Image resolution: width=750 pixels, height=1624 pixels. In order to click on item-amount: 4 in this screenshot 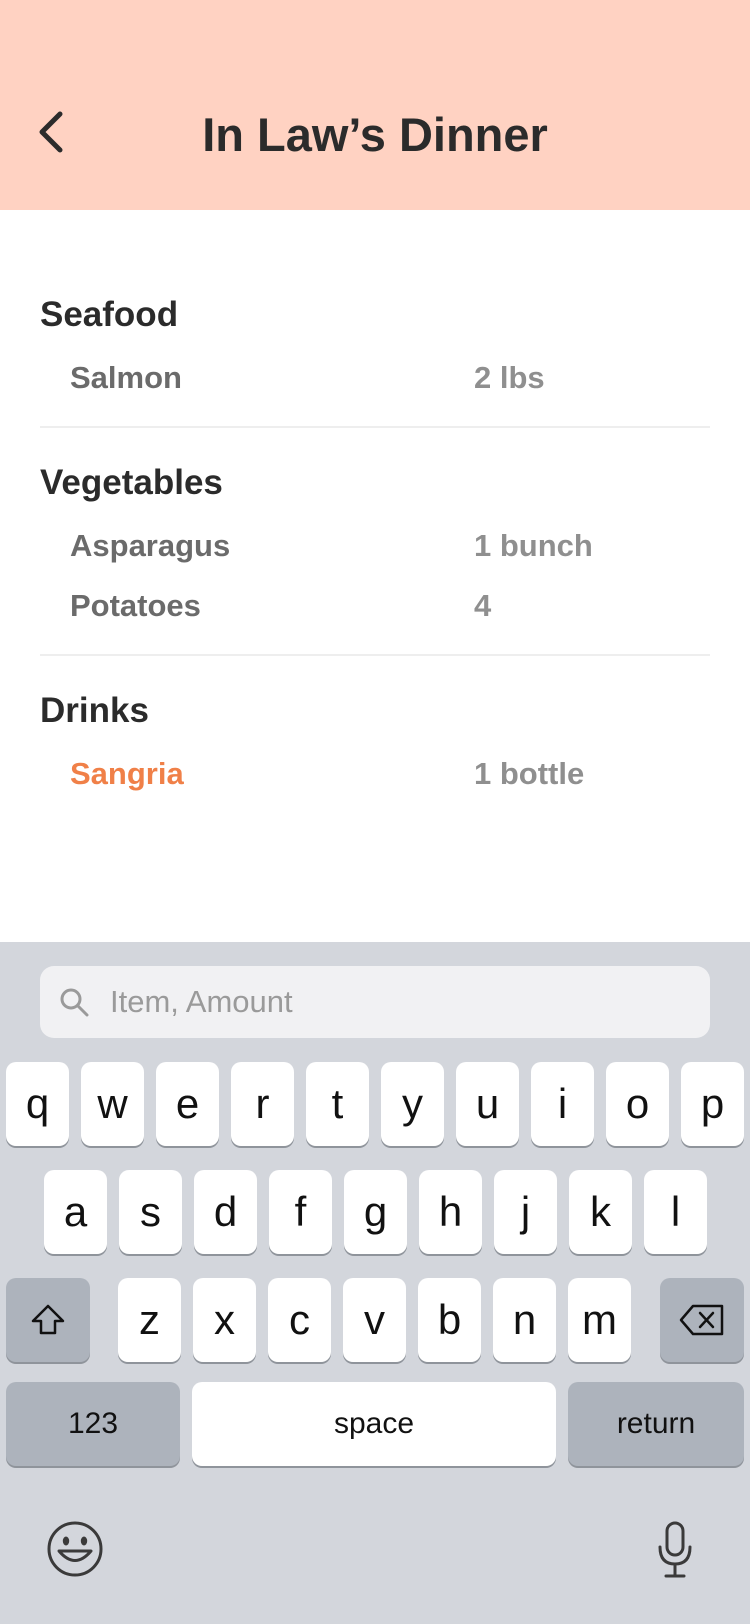, I will do `click(483, 605)`.